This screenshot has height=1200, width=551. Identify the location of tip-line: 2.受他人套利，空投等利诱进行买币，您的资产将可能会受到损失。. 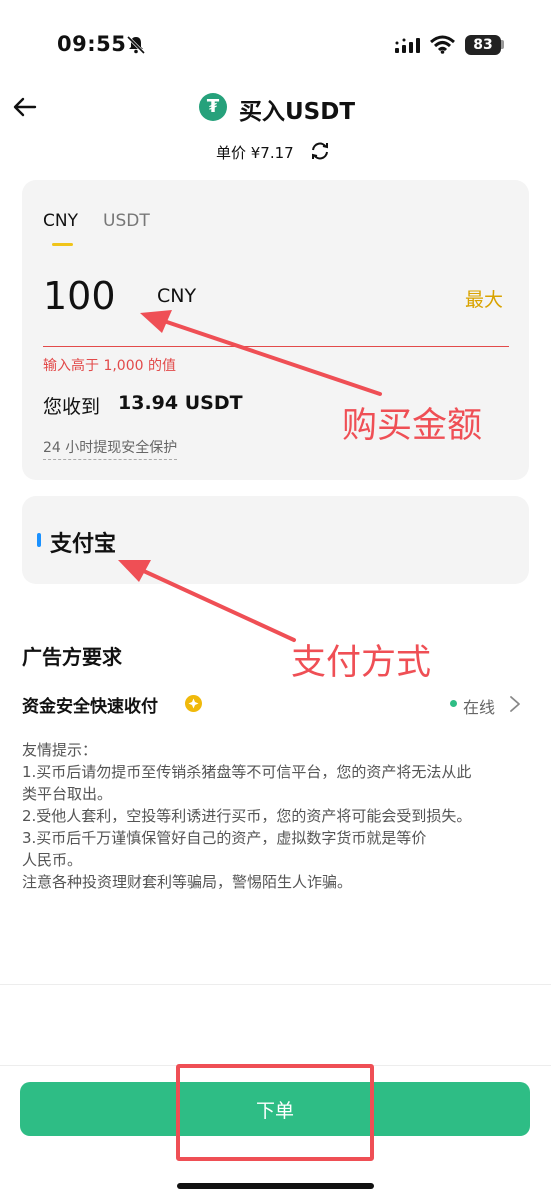
(247, 816).